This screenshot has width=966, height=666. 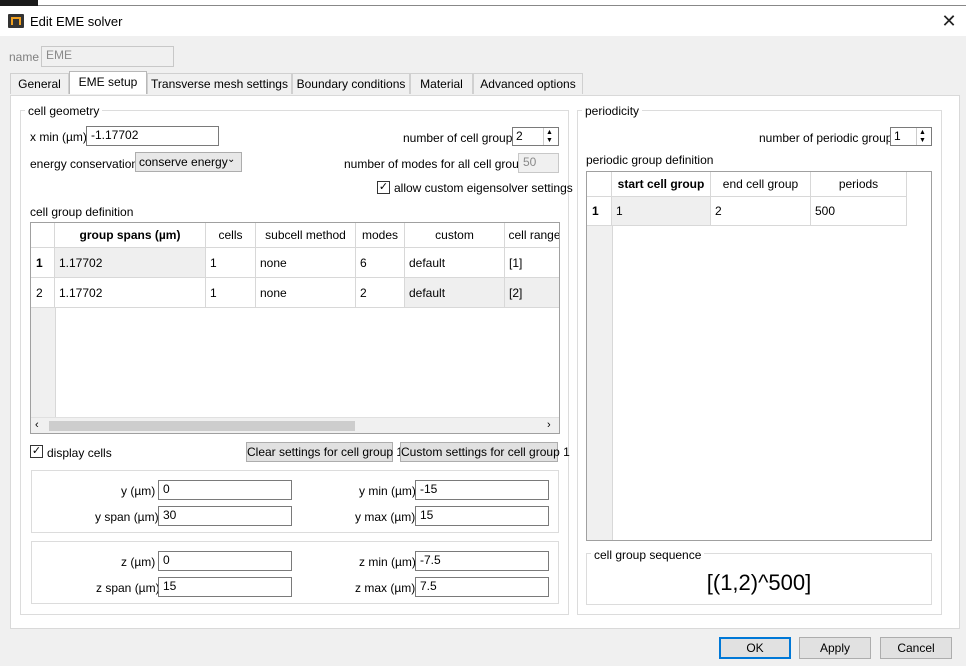 What do you see at coordinates (152, 136) in the screenshot?
I see `xmin-input: -1.17702` at bounding box center [152, 136].